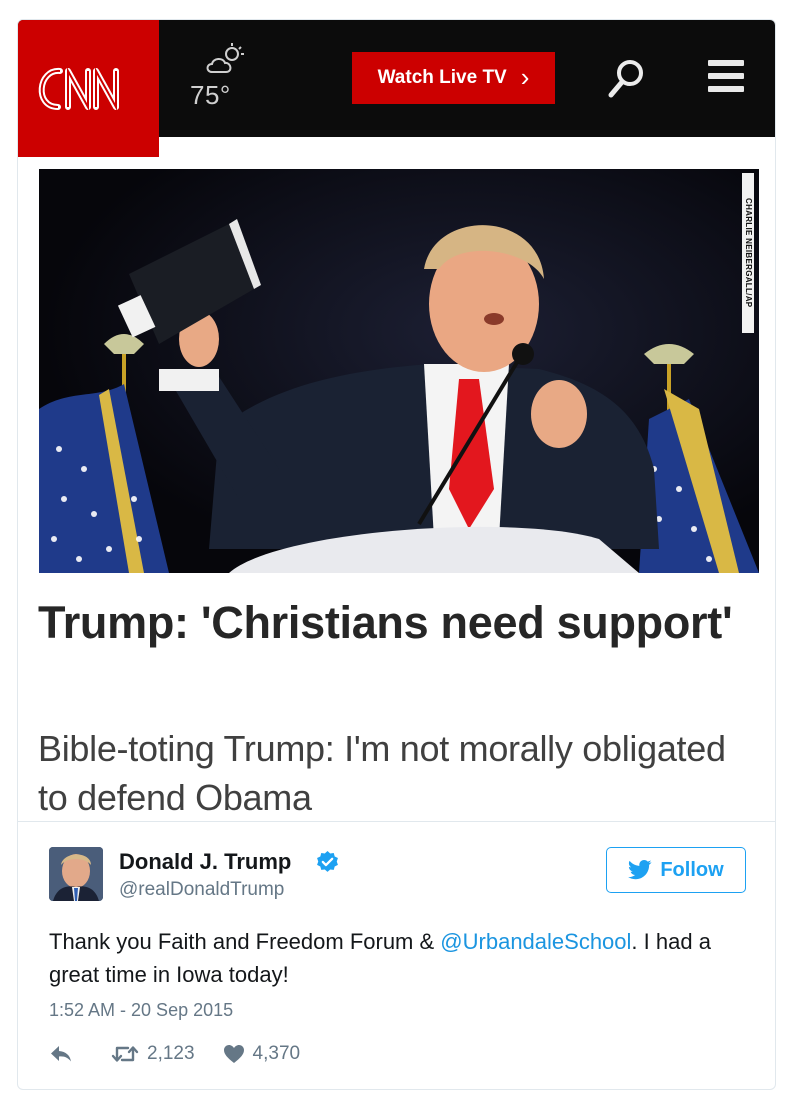  I want to click on like-count: 4,370, so click(276, 1053).